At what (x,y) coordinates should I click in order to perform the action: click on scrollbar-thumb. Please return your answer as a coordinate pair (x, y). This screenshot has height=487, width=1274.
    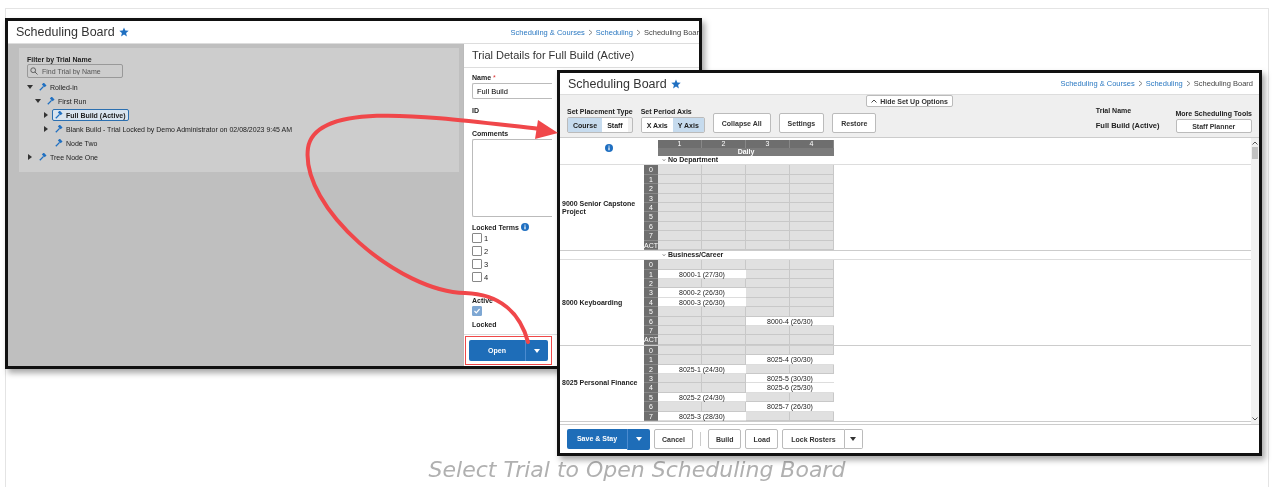
    Looking at the image, I should click on (1255, 153).